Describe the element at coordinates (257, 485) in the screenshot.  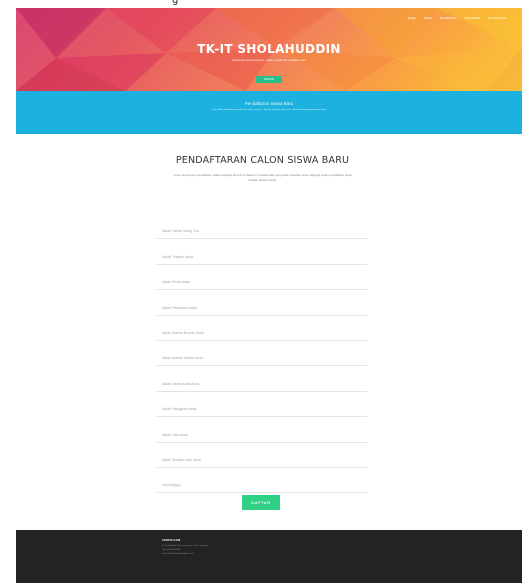
I see `birthdate-input` at that location.